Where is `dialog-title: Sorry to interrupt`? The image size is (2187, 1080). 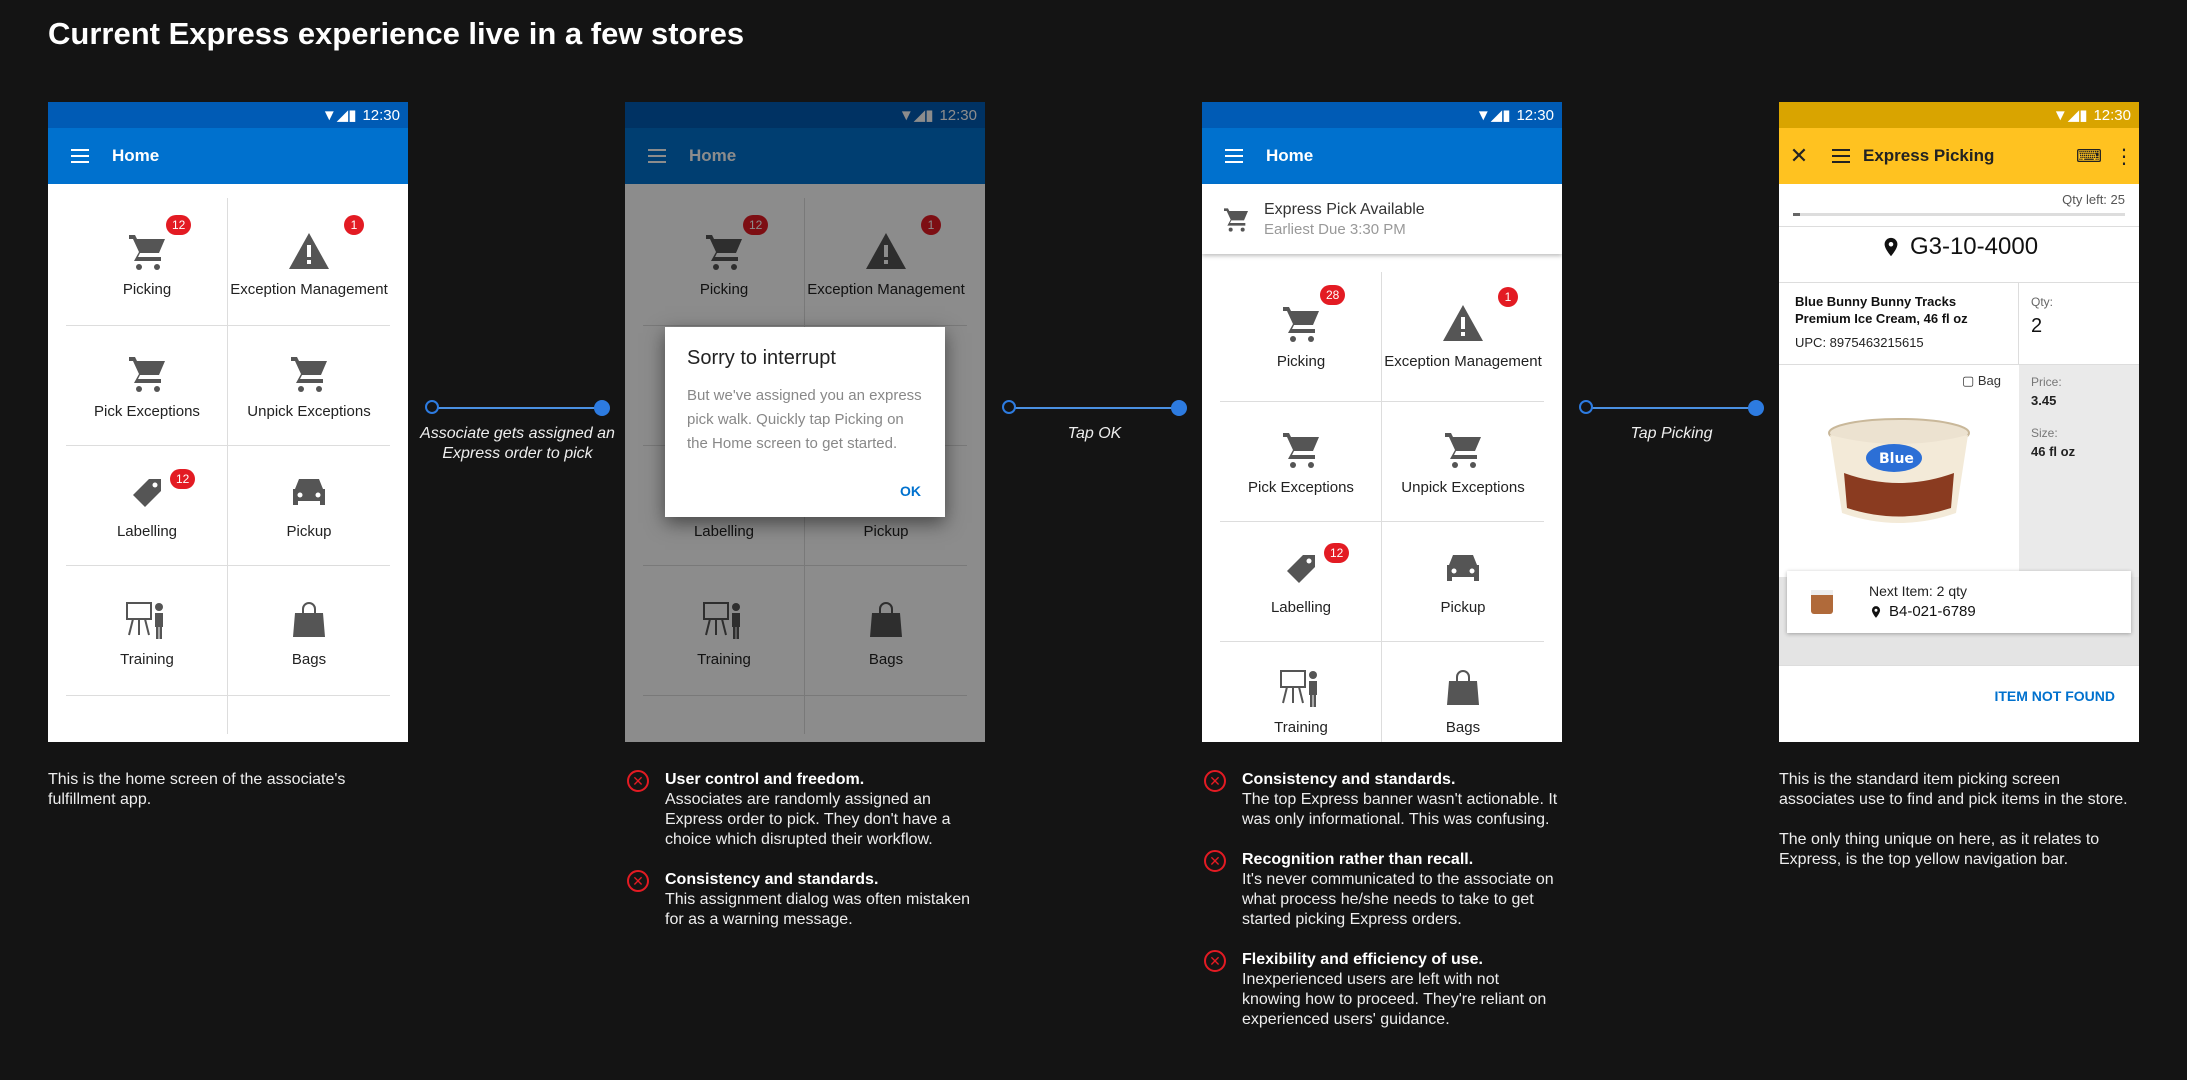
dialog-title: Sorry to interrupt is located at coordinates (761, 358).